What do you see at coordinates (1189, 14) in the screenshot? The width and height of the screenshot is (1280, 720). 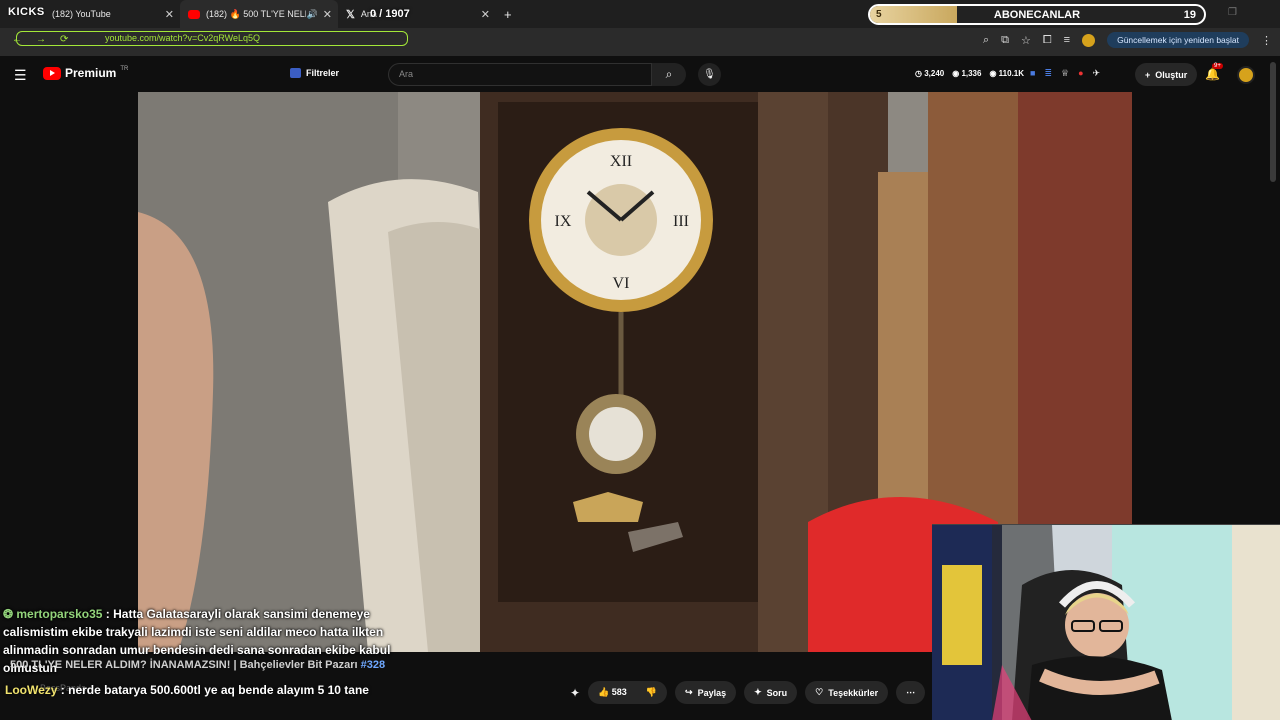 I see `goal-end: 19` at bounding box center [1189, 14].